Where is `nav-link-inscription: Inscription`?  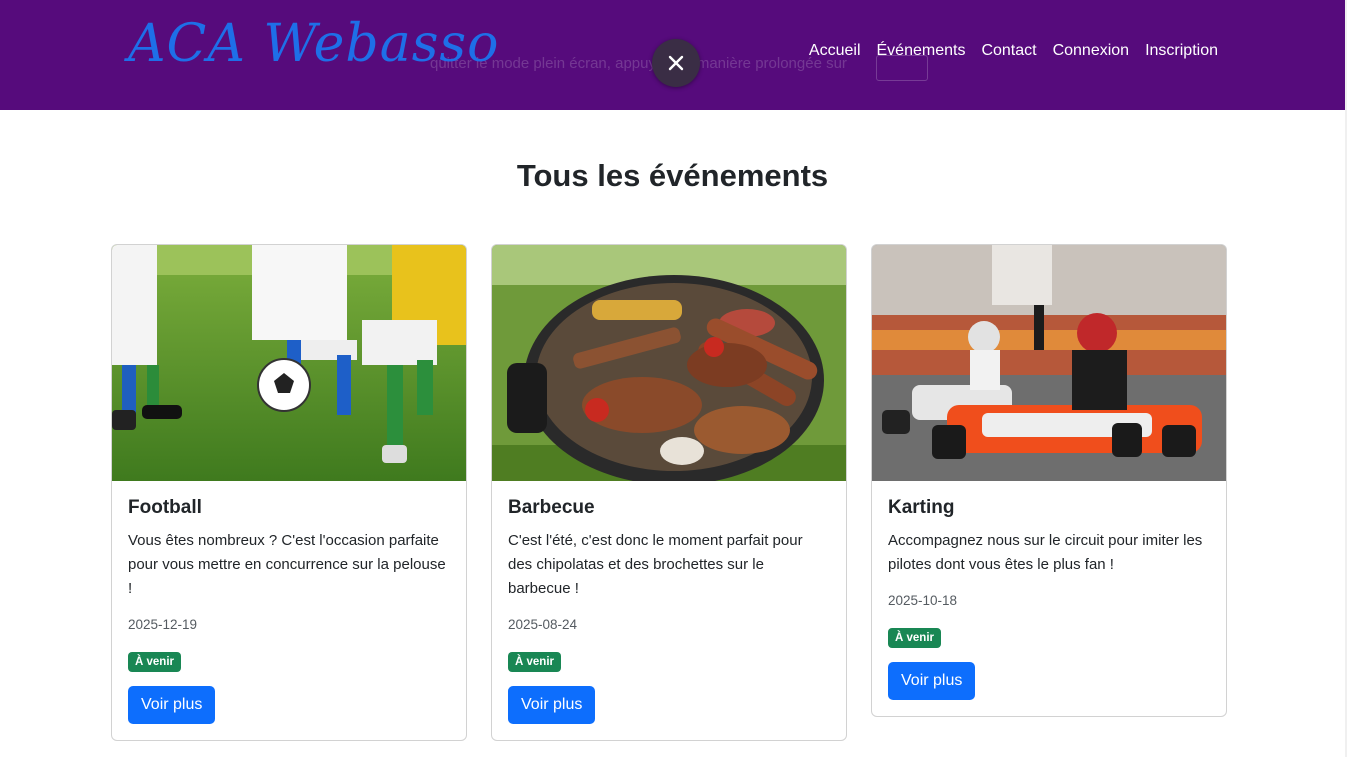 nav-link-inscription: Inscription is located at coordinates (1181, 51).